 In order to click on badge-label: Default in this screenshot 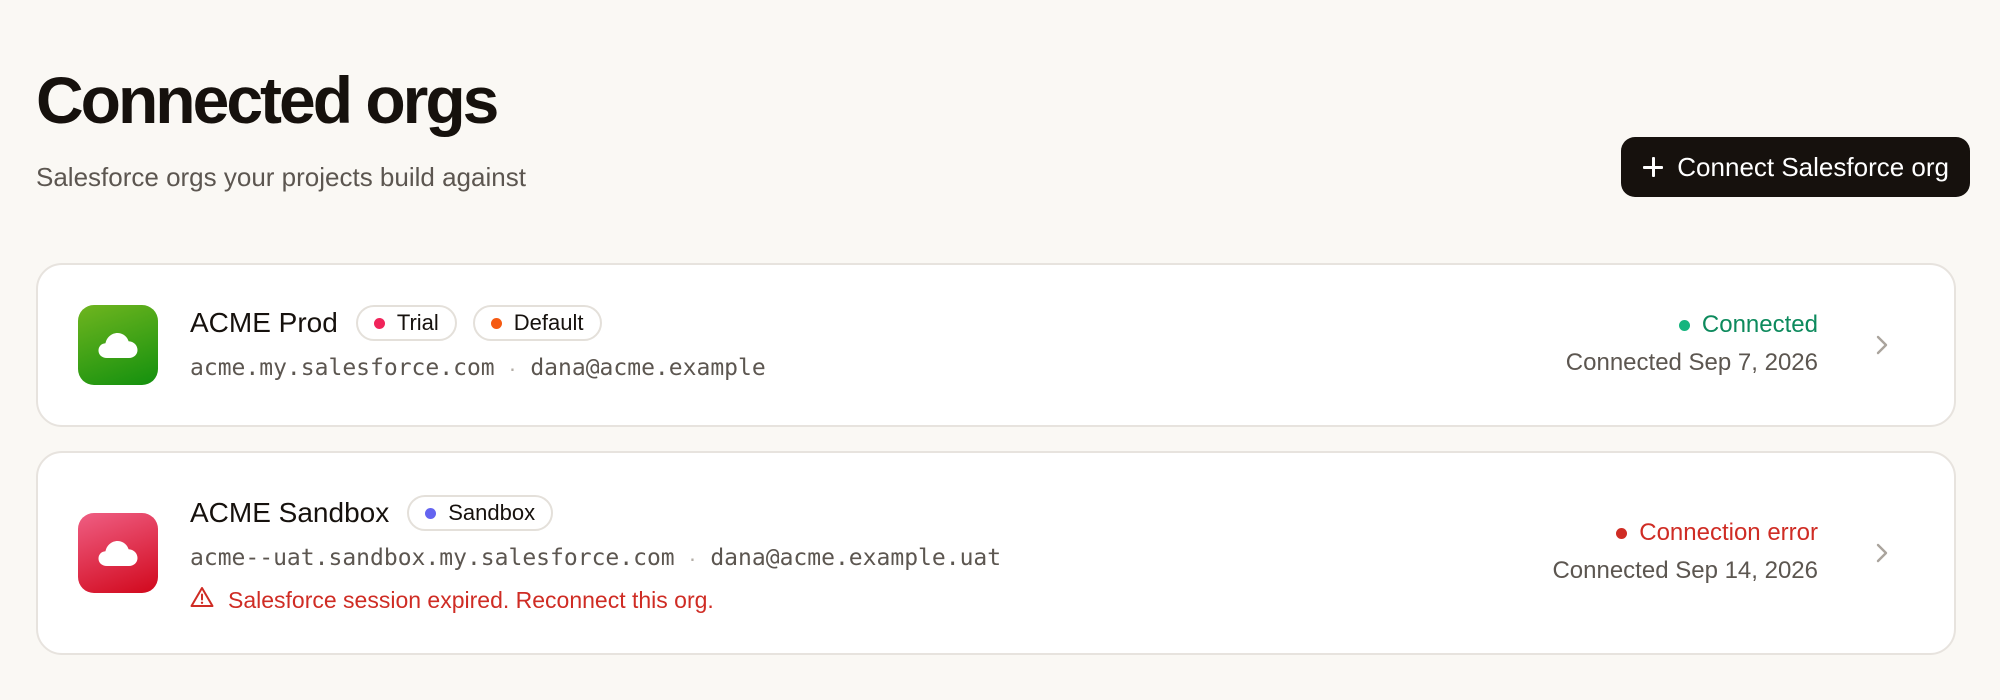, I will do `click(548, 322)`.